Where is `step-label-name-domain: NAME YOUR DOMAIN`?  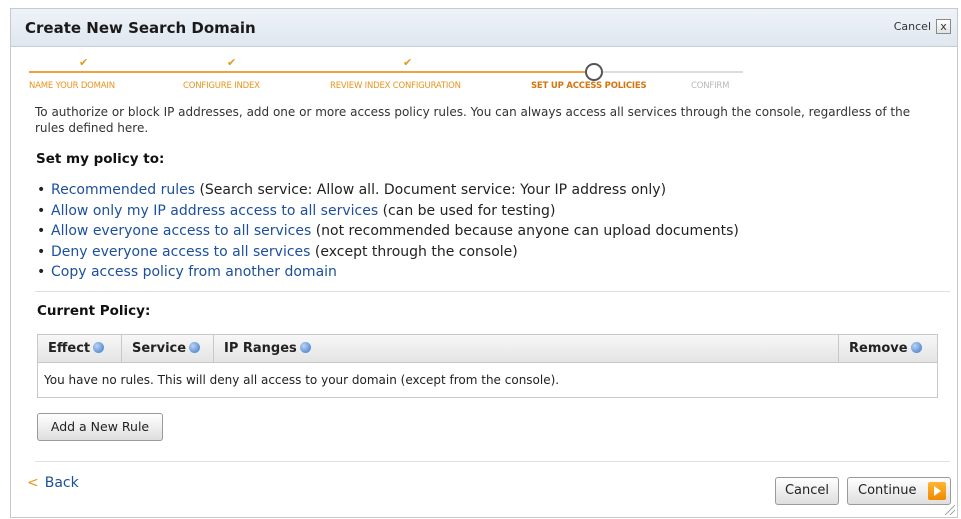
step-label-name-domain: NAME YOUR DOMAIN is located at coordinates (72, 86).